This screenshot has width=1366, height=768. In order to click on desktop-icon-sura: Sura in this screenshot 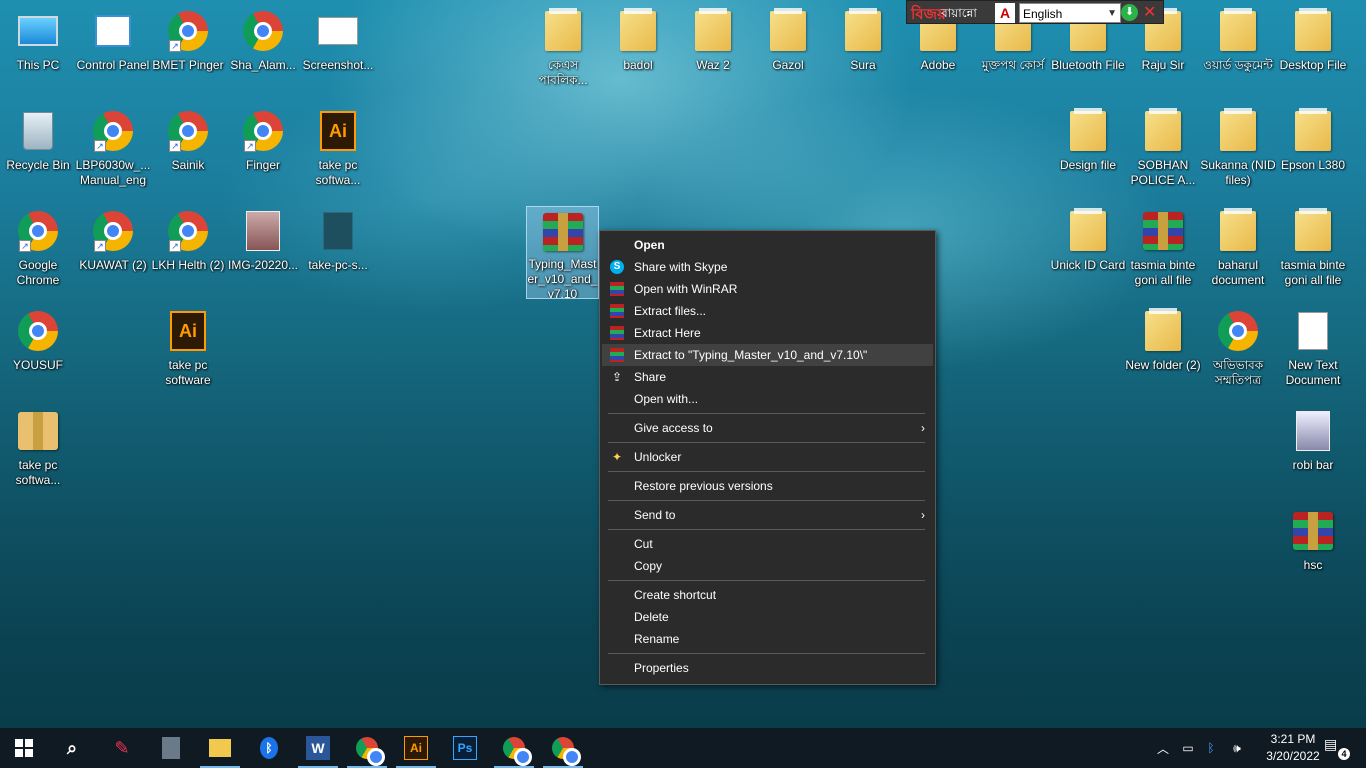, I will do `click(863, 50)`.